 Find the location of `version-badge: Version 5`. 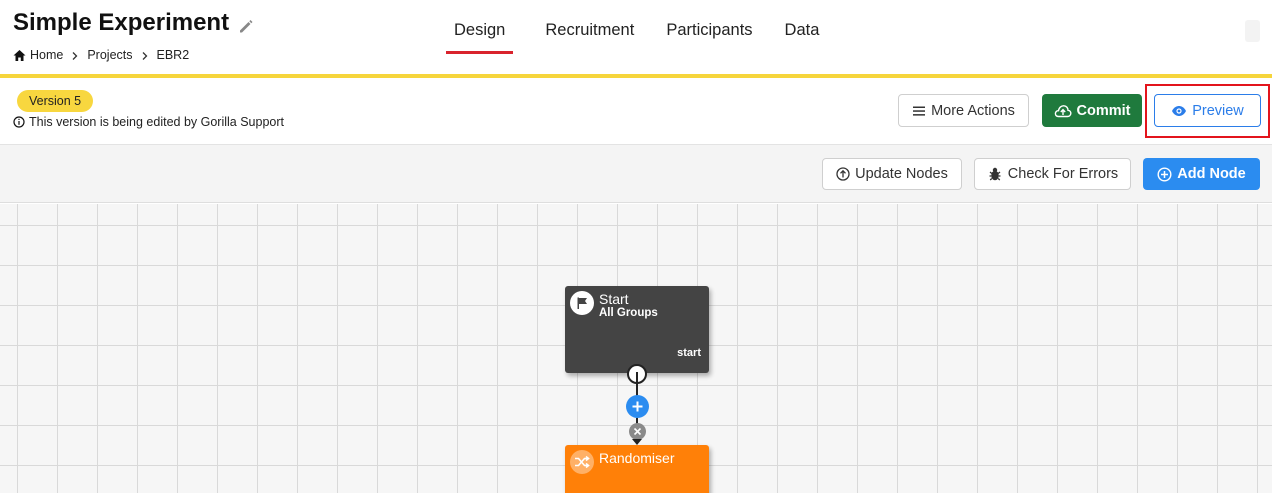

version-badge: Version 5 is located at coordinates (55, 101).